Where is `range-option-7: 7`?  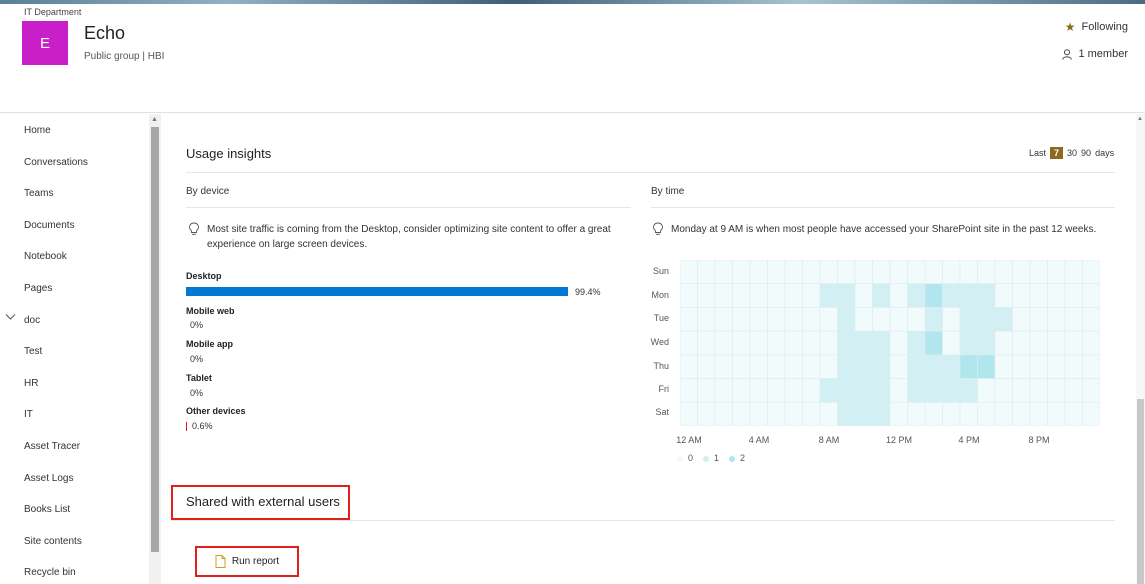 range-option-7: 7 is located at coordinates (1057, 153).